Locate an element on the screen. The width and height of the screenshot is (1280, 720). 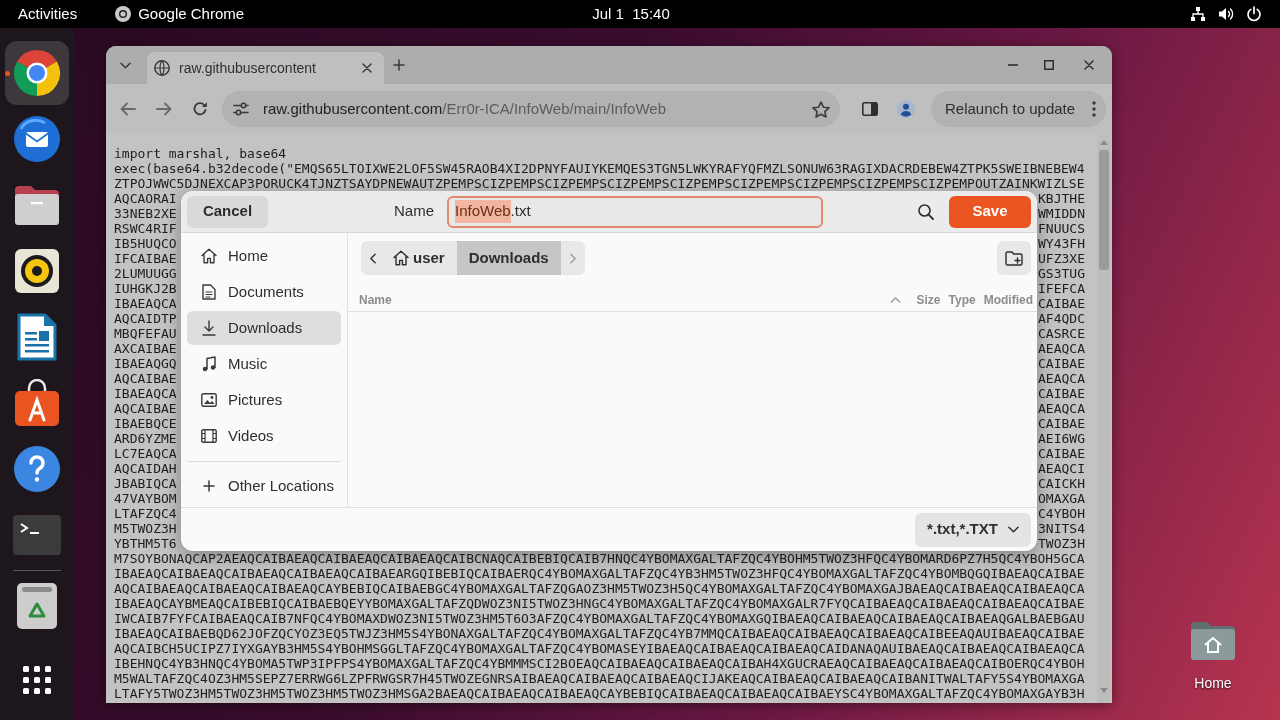
trash-icon is located at coordinates (37, 606).